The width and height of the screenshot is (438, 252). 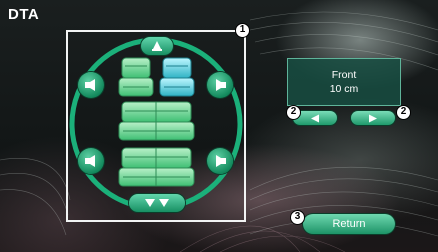 I want to click on increase-button, so click(x=373, y=118).